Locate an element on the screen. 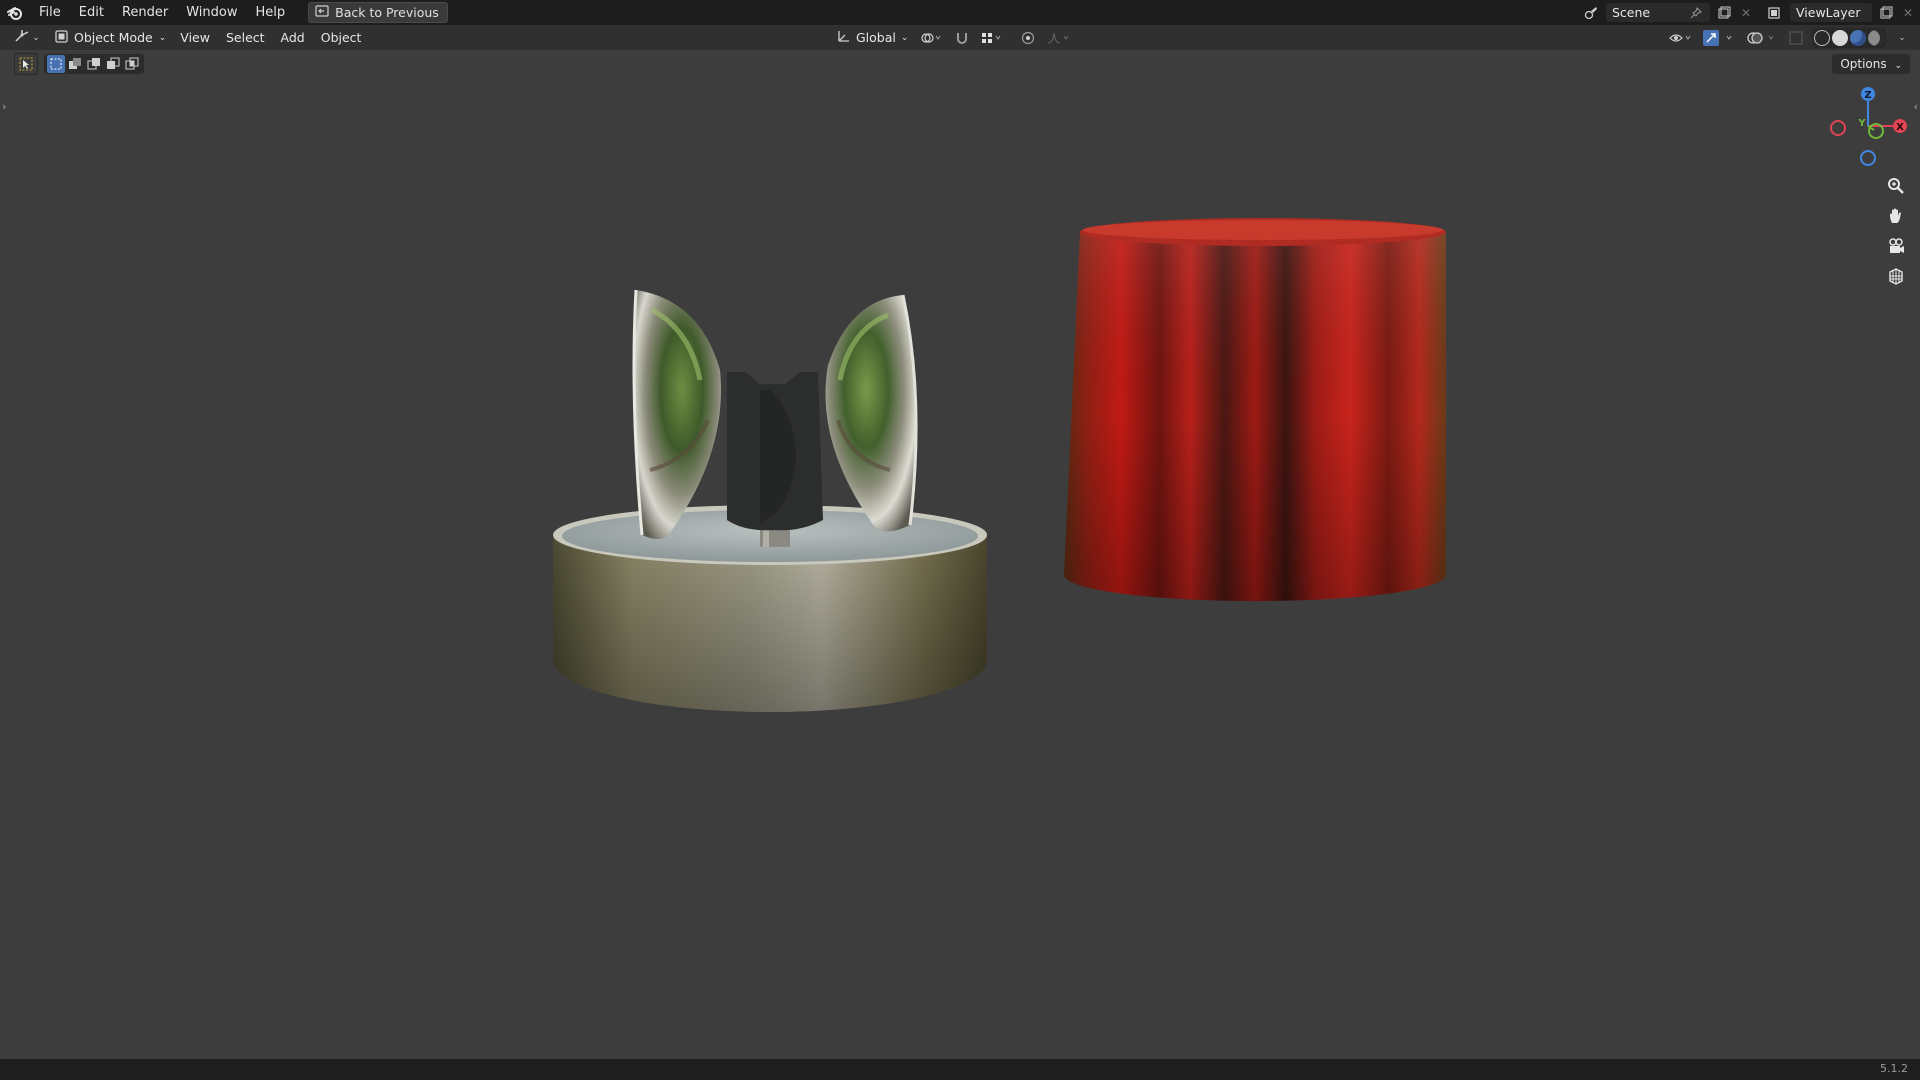 This screenshot has height=1080, width=1920. transform-tools: Global ⌄ is located at coordinates (954, 37).